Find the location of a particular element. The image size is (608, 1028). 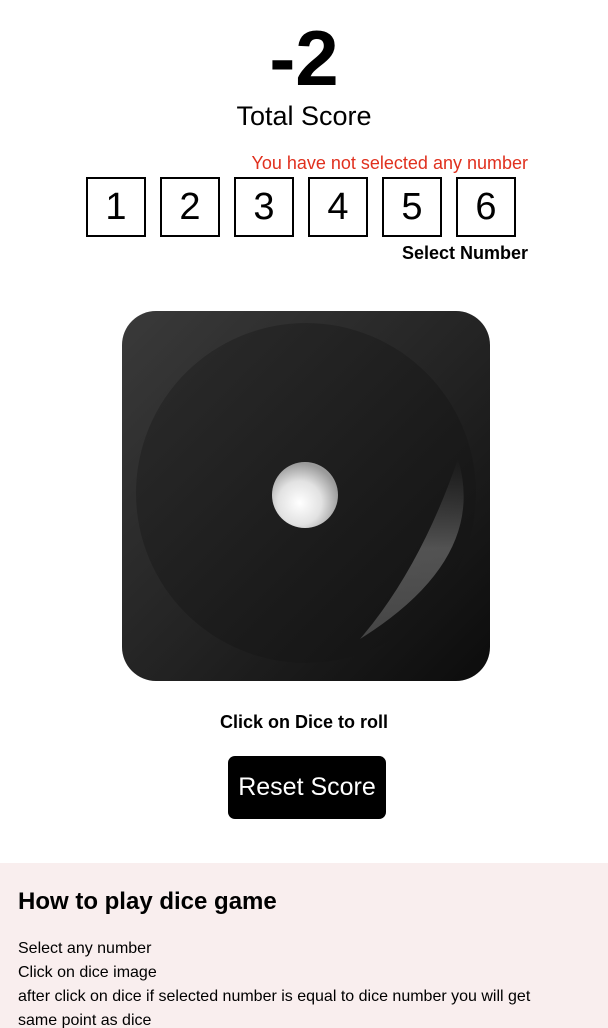

number-box-row: 1 2 3 4 5 6 is located at coordinates (307, 207).